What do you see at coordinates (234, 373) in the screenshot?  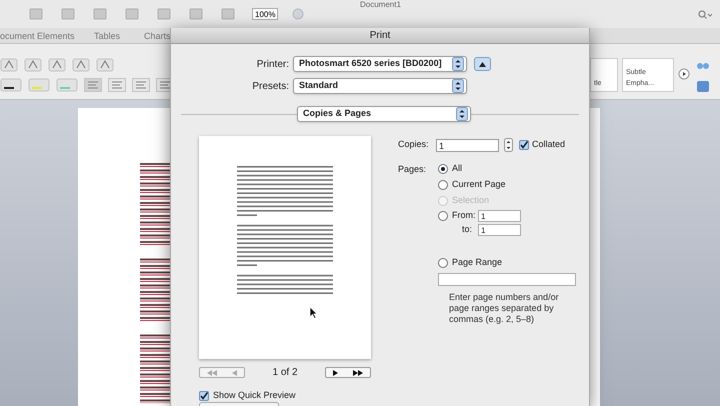 I see `back-icon` at bounding box center [234, 373].